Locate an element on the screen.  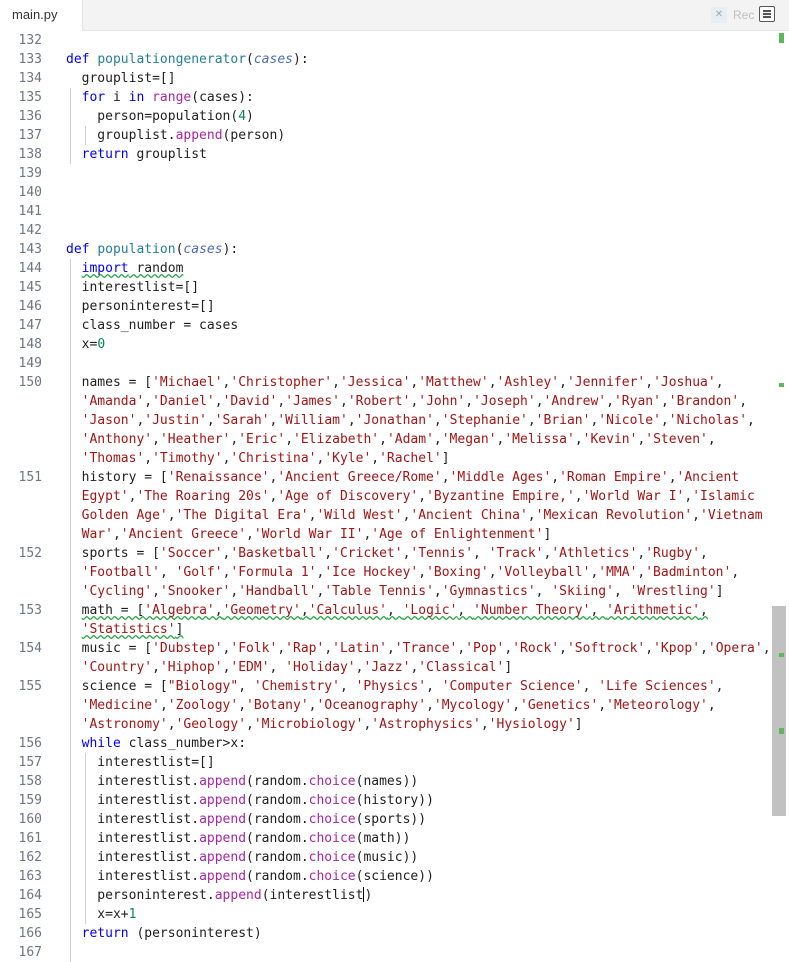
code-line: def population(cases): is located at coordinates (152, 249).